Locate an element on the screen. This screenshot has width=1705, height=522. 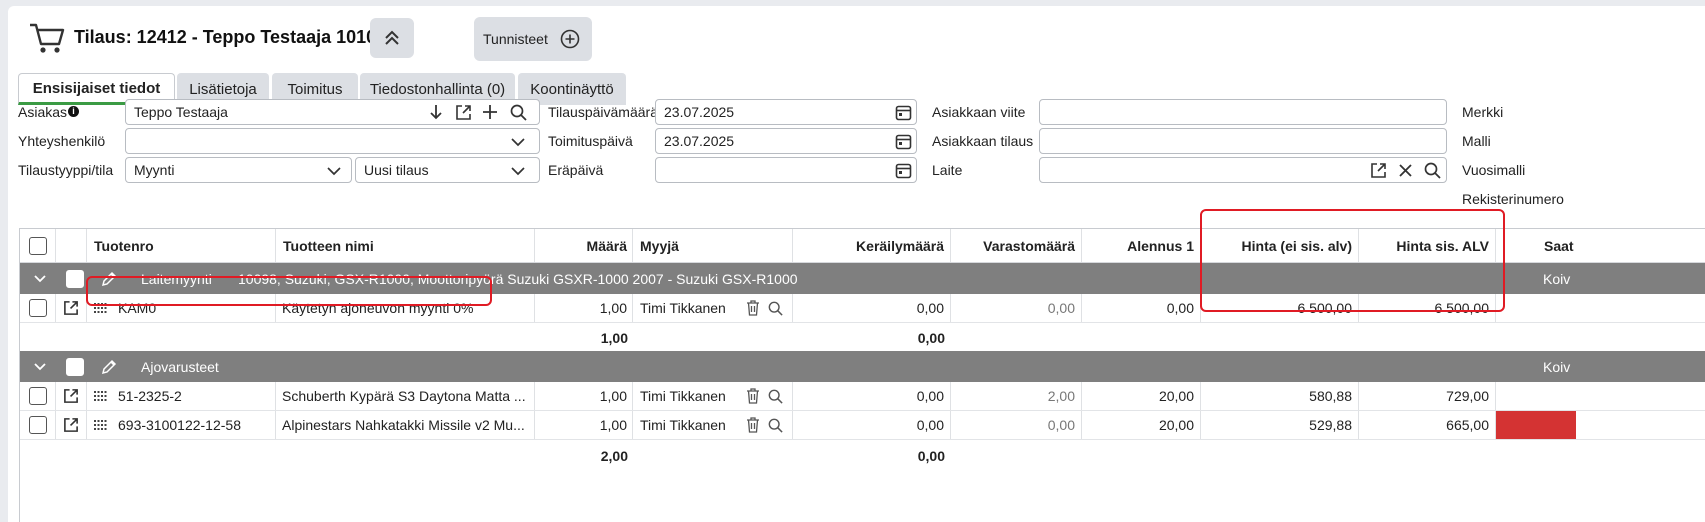
cell-discount: 0,00 is located at coordinates (1141, 308).